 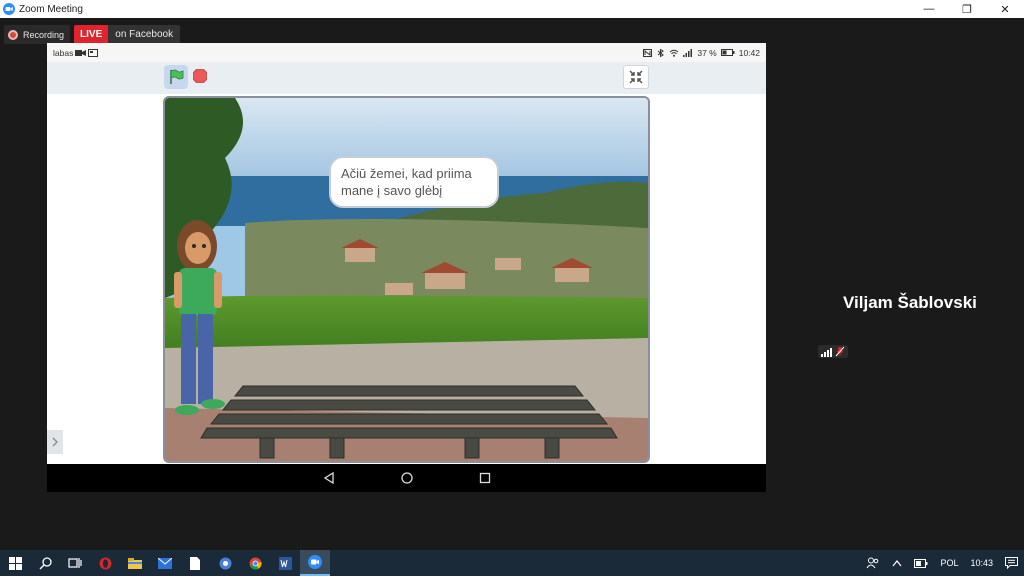 I want to click on taskbar-file-explorer, so click(x=135, y=563).